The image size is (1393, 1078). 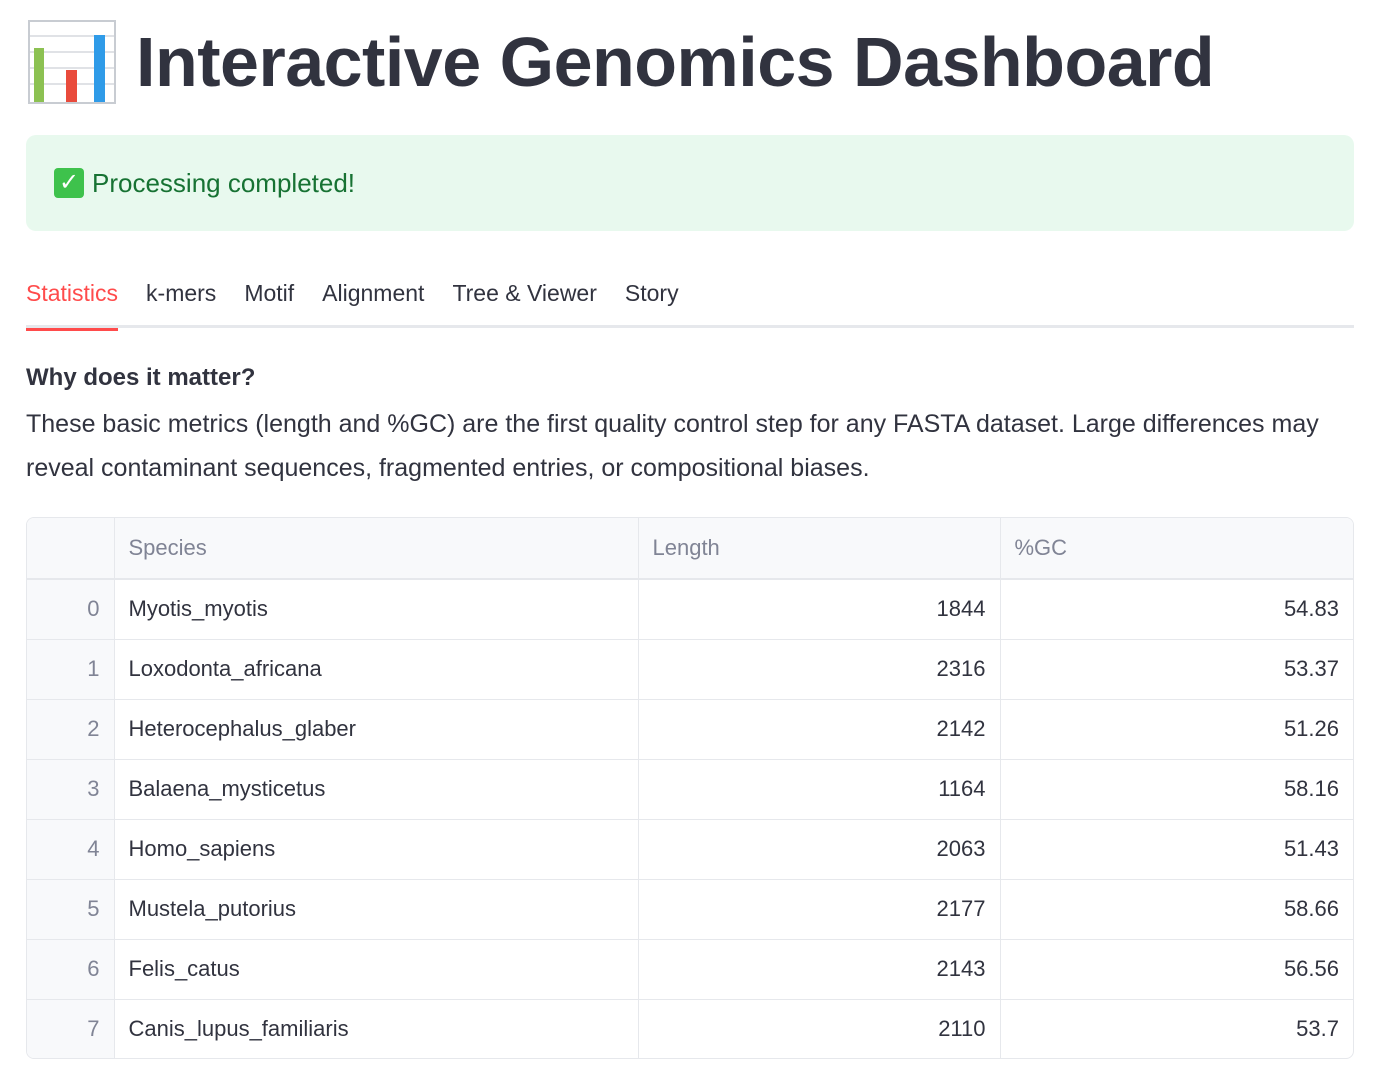 What do you see at coordinates (1176, 909) in the screenshot?
I see `gc-cell: 58.66` at bounding box center [1176, 909].